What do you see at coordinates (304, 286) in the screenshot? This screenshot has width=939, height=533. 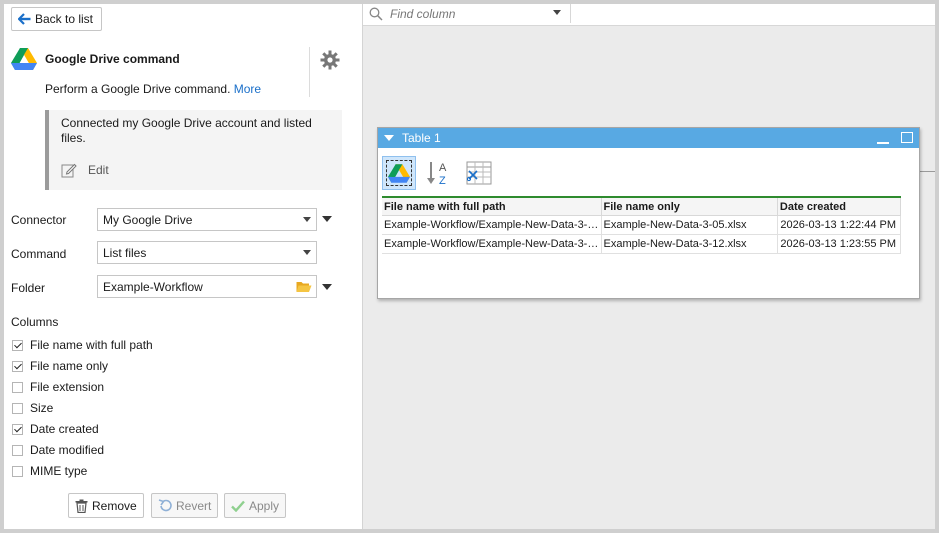 I see `folder-icon` at bounding box center [304, 286].